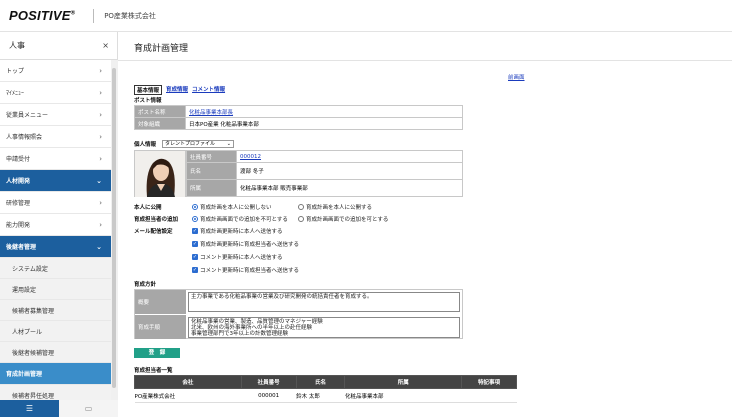 The width and height of the screenshot is (732, 417). I want to click on mail-option-2: ✓ 育成計画更新時に育成担当者へ送信する, so click(245, 244).